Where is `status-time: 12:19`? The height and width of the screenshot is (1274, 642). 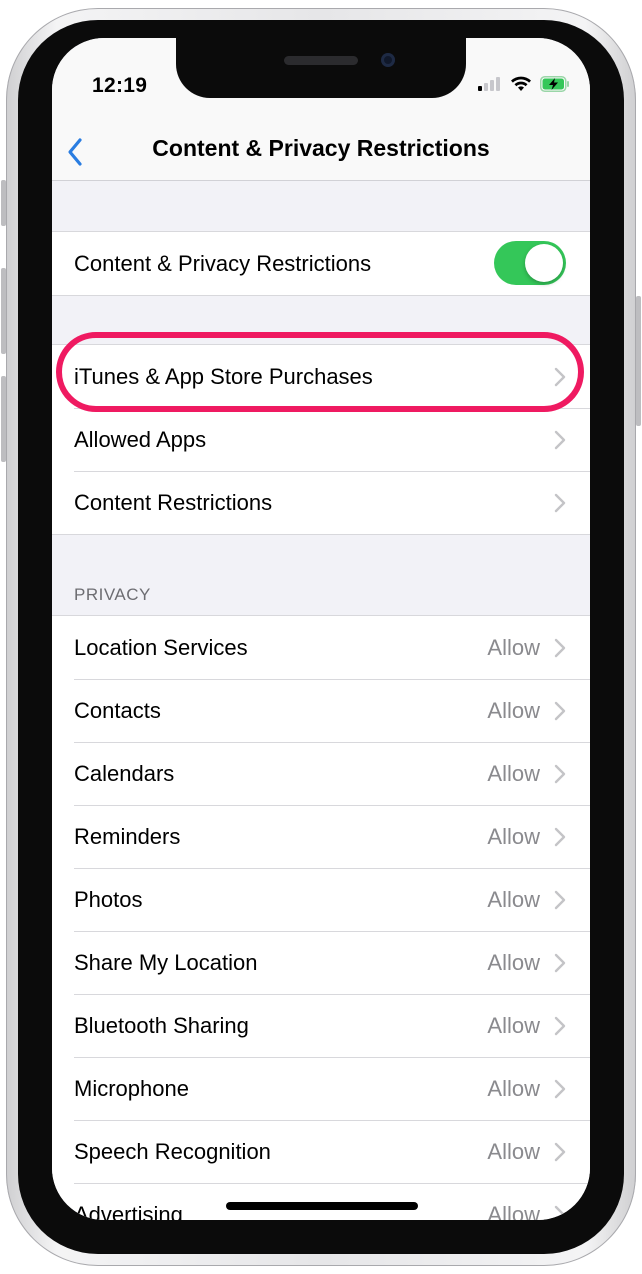 status-time: 12:19 is located at coordinates (120, 85).